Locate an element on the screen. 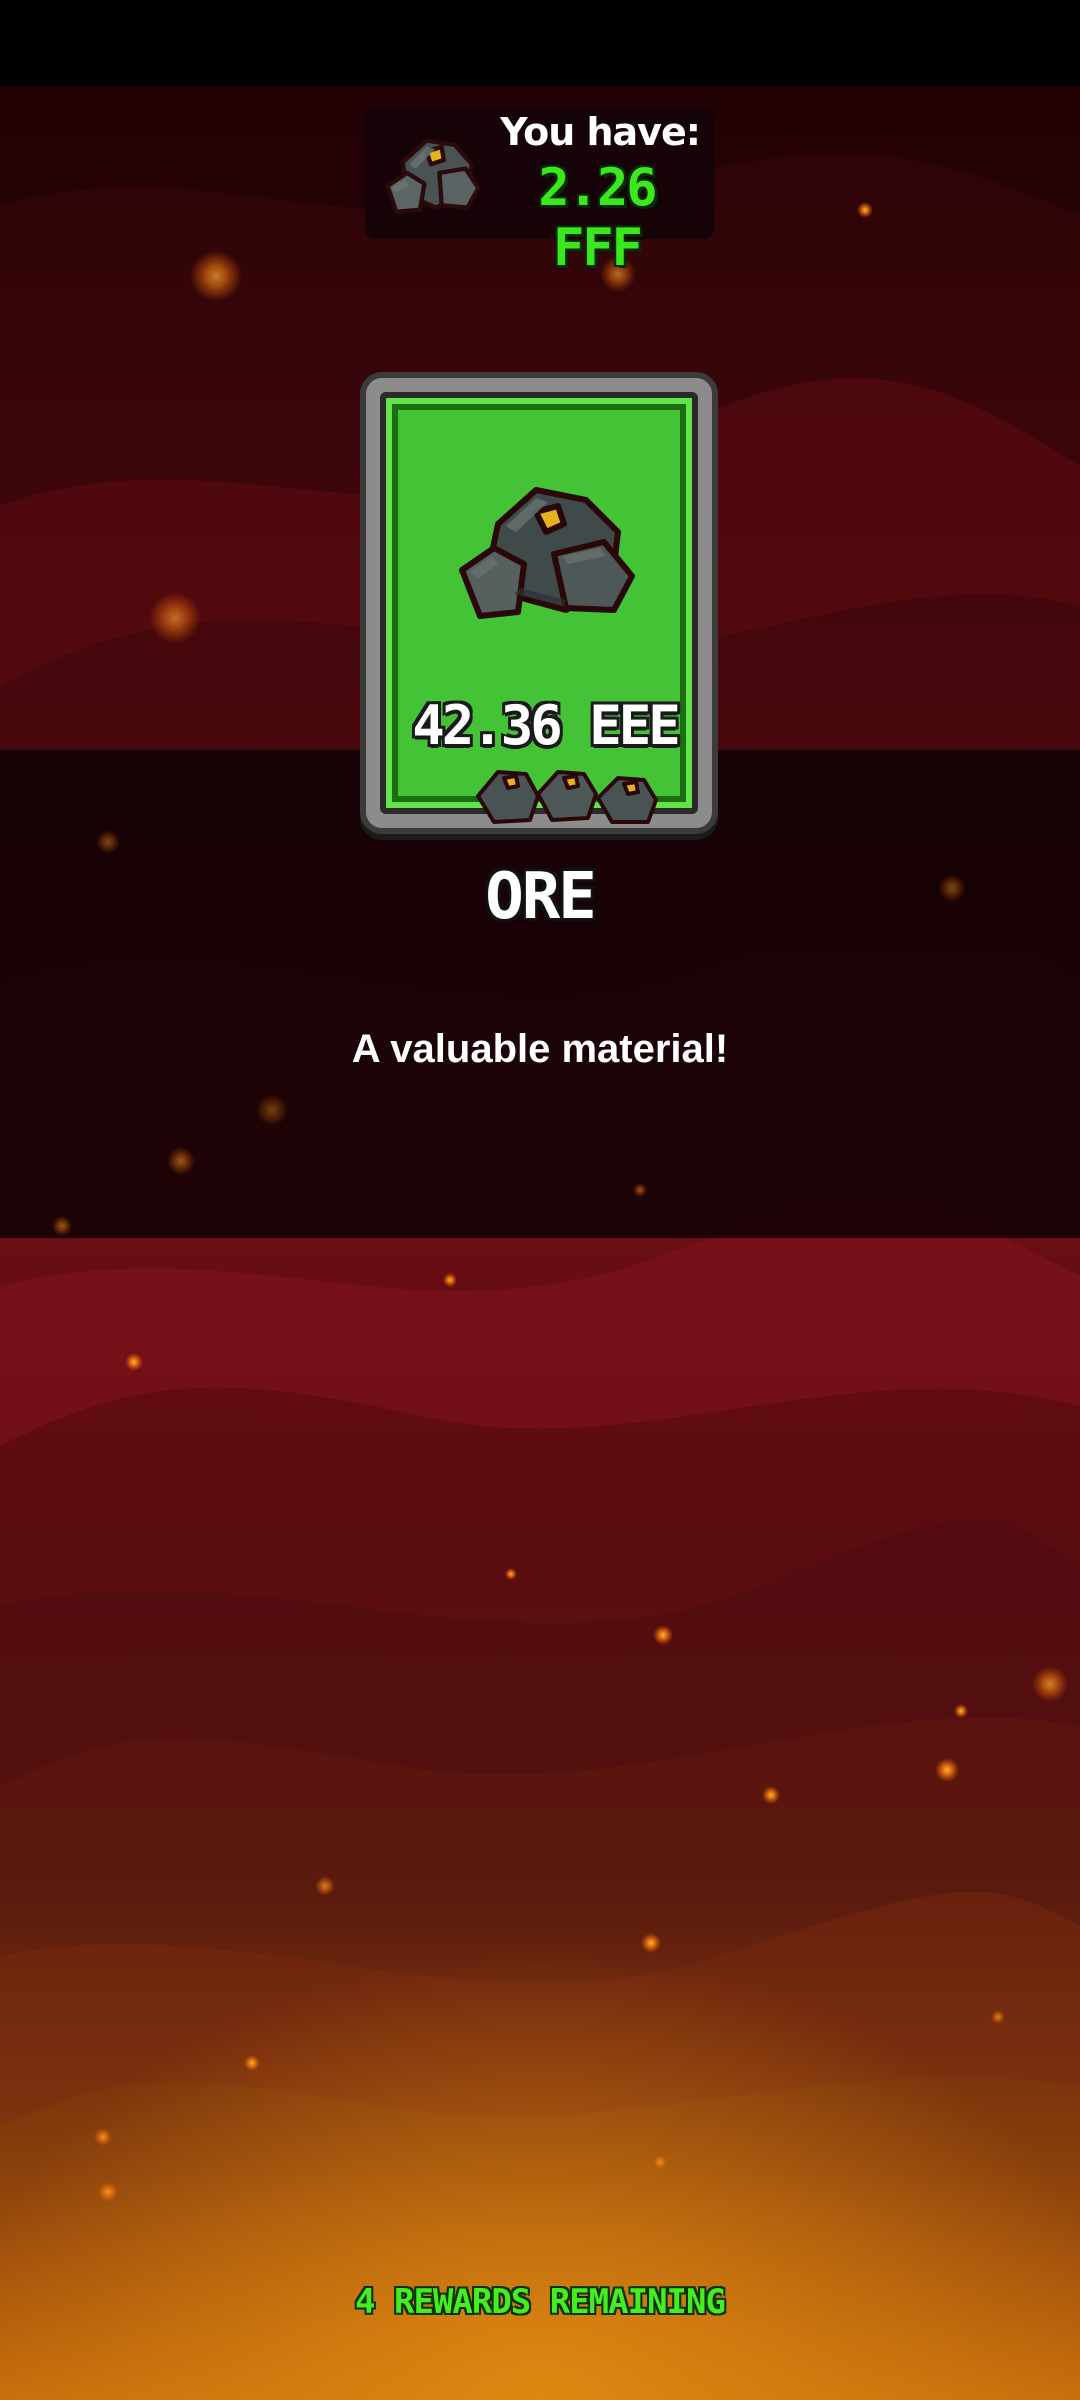 The width and height of the screenshot is (1080, 2400). status-bar is located at coordinates (540, 43).